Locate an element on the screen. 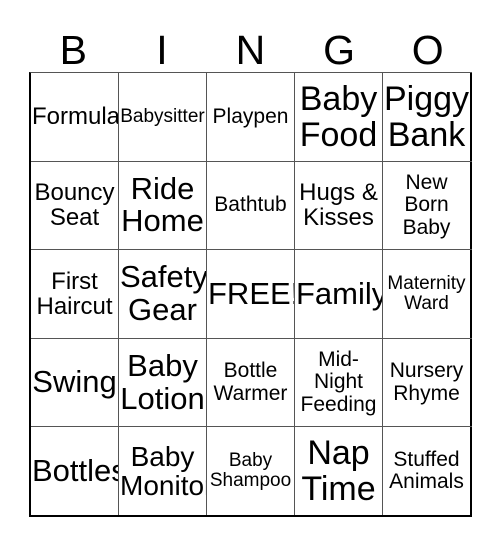 The width and height of the screenshot is (500, 544). bingo-cell-free: FREE! is located at coordinates (251, 294).